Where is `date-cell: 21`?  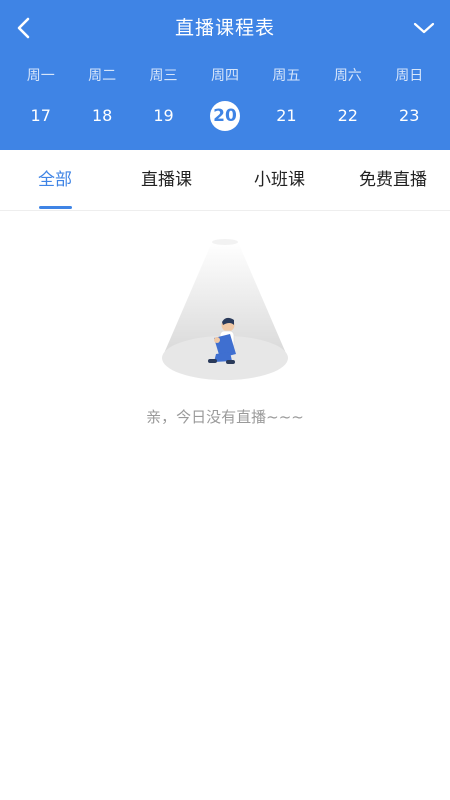 date-cell: 21 is located at coordinates (286, 116).